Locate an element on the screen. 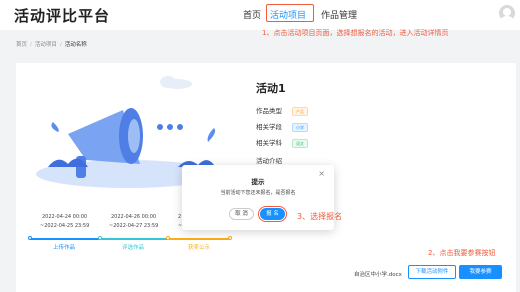  activity-intro-label: 活动介绍 is located at coordinates (269, 161).